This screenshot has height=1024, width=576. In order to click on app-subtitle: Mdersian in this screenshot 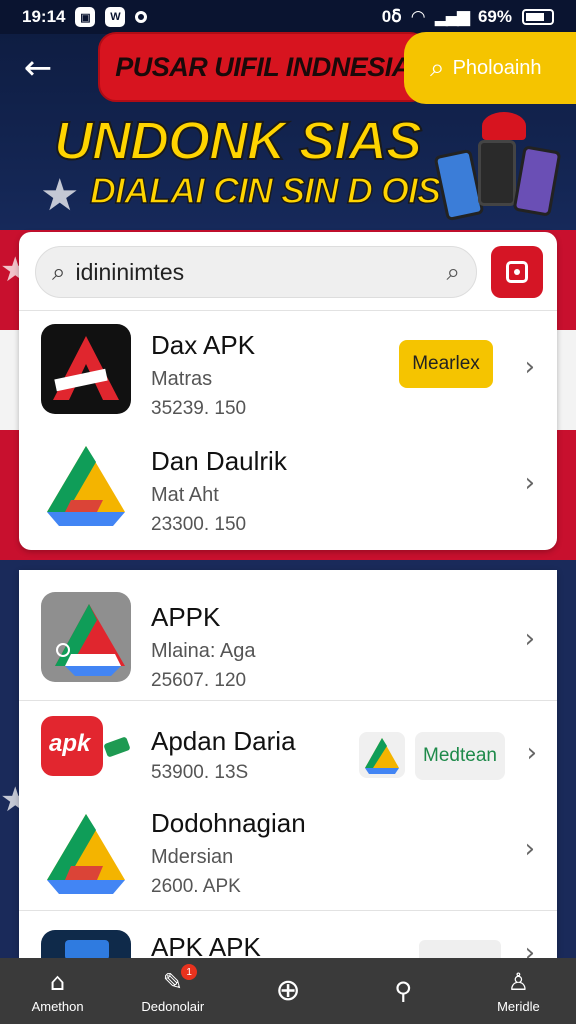, I will do `click(192, 857)`.